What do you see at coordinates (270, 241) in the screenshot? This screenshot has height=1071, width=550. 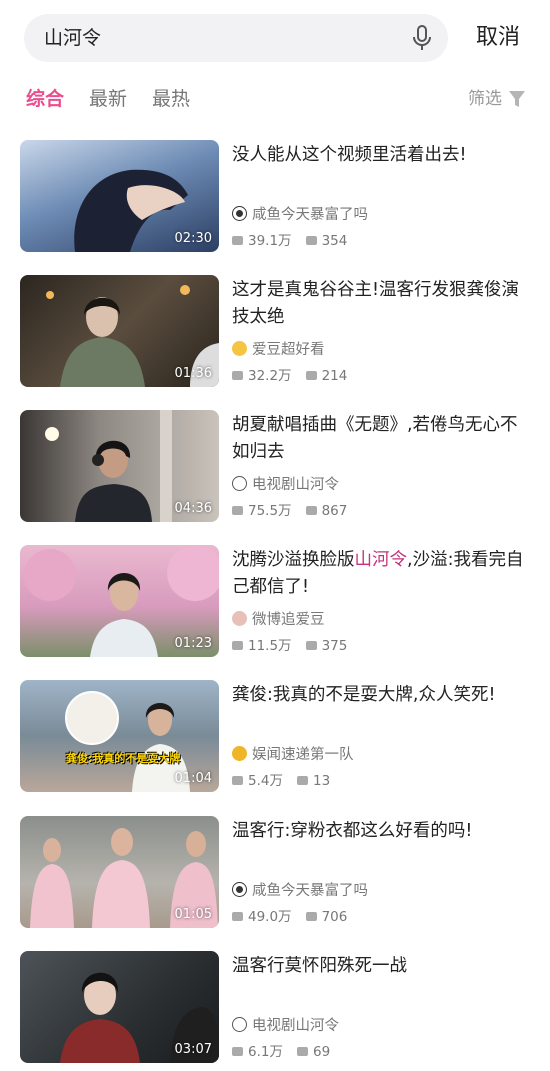 I see `play-count: 39.1万` at bounding box center [270, 241].